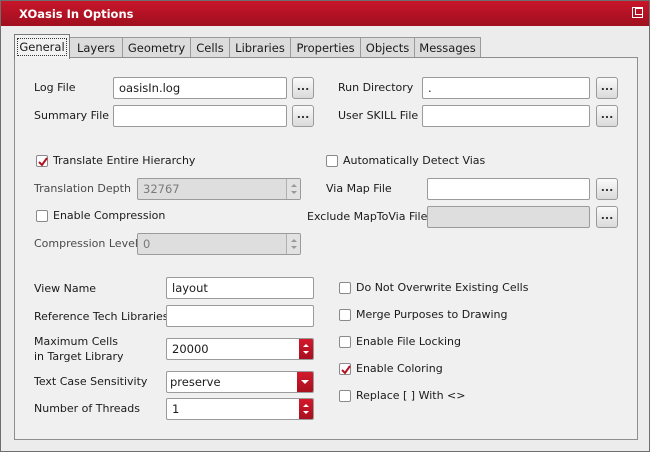 This screenshot has width=650, height=452. Describe the element at coordinates (325, 13) in the screenshot. I see `title-bar: XOasis In Options` at that location.